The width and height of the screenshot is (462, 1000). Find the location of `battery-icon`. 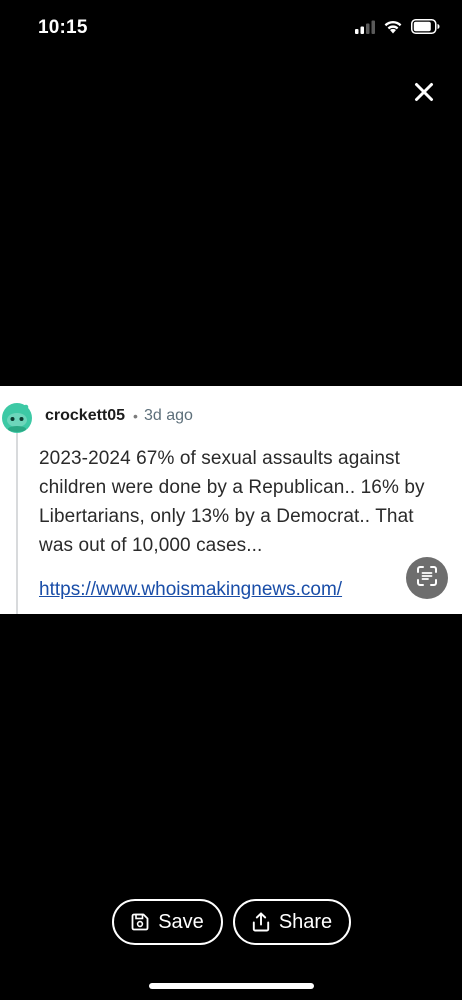

battery-icon is located at coordinates (425, 29).